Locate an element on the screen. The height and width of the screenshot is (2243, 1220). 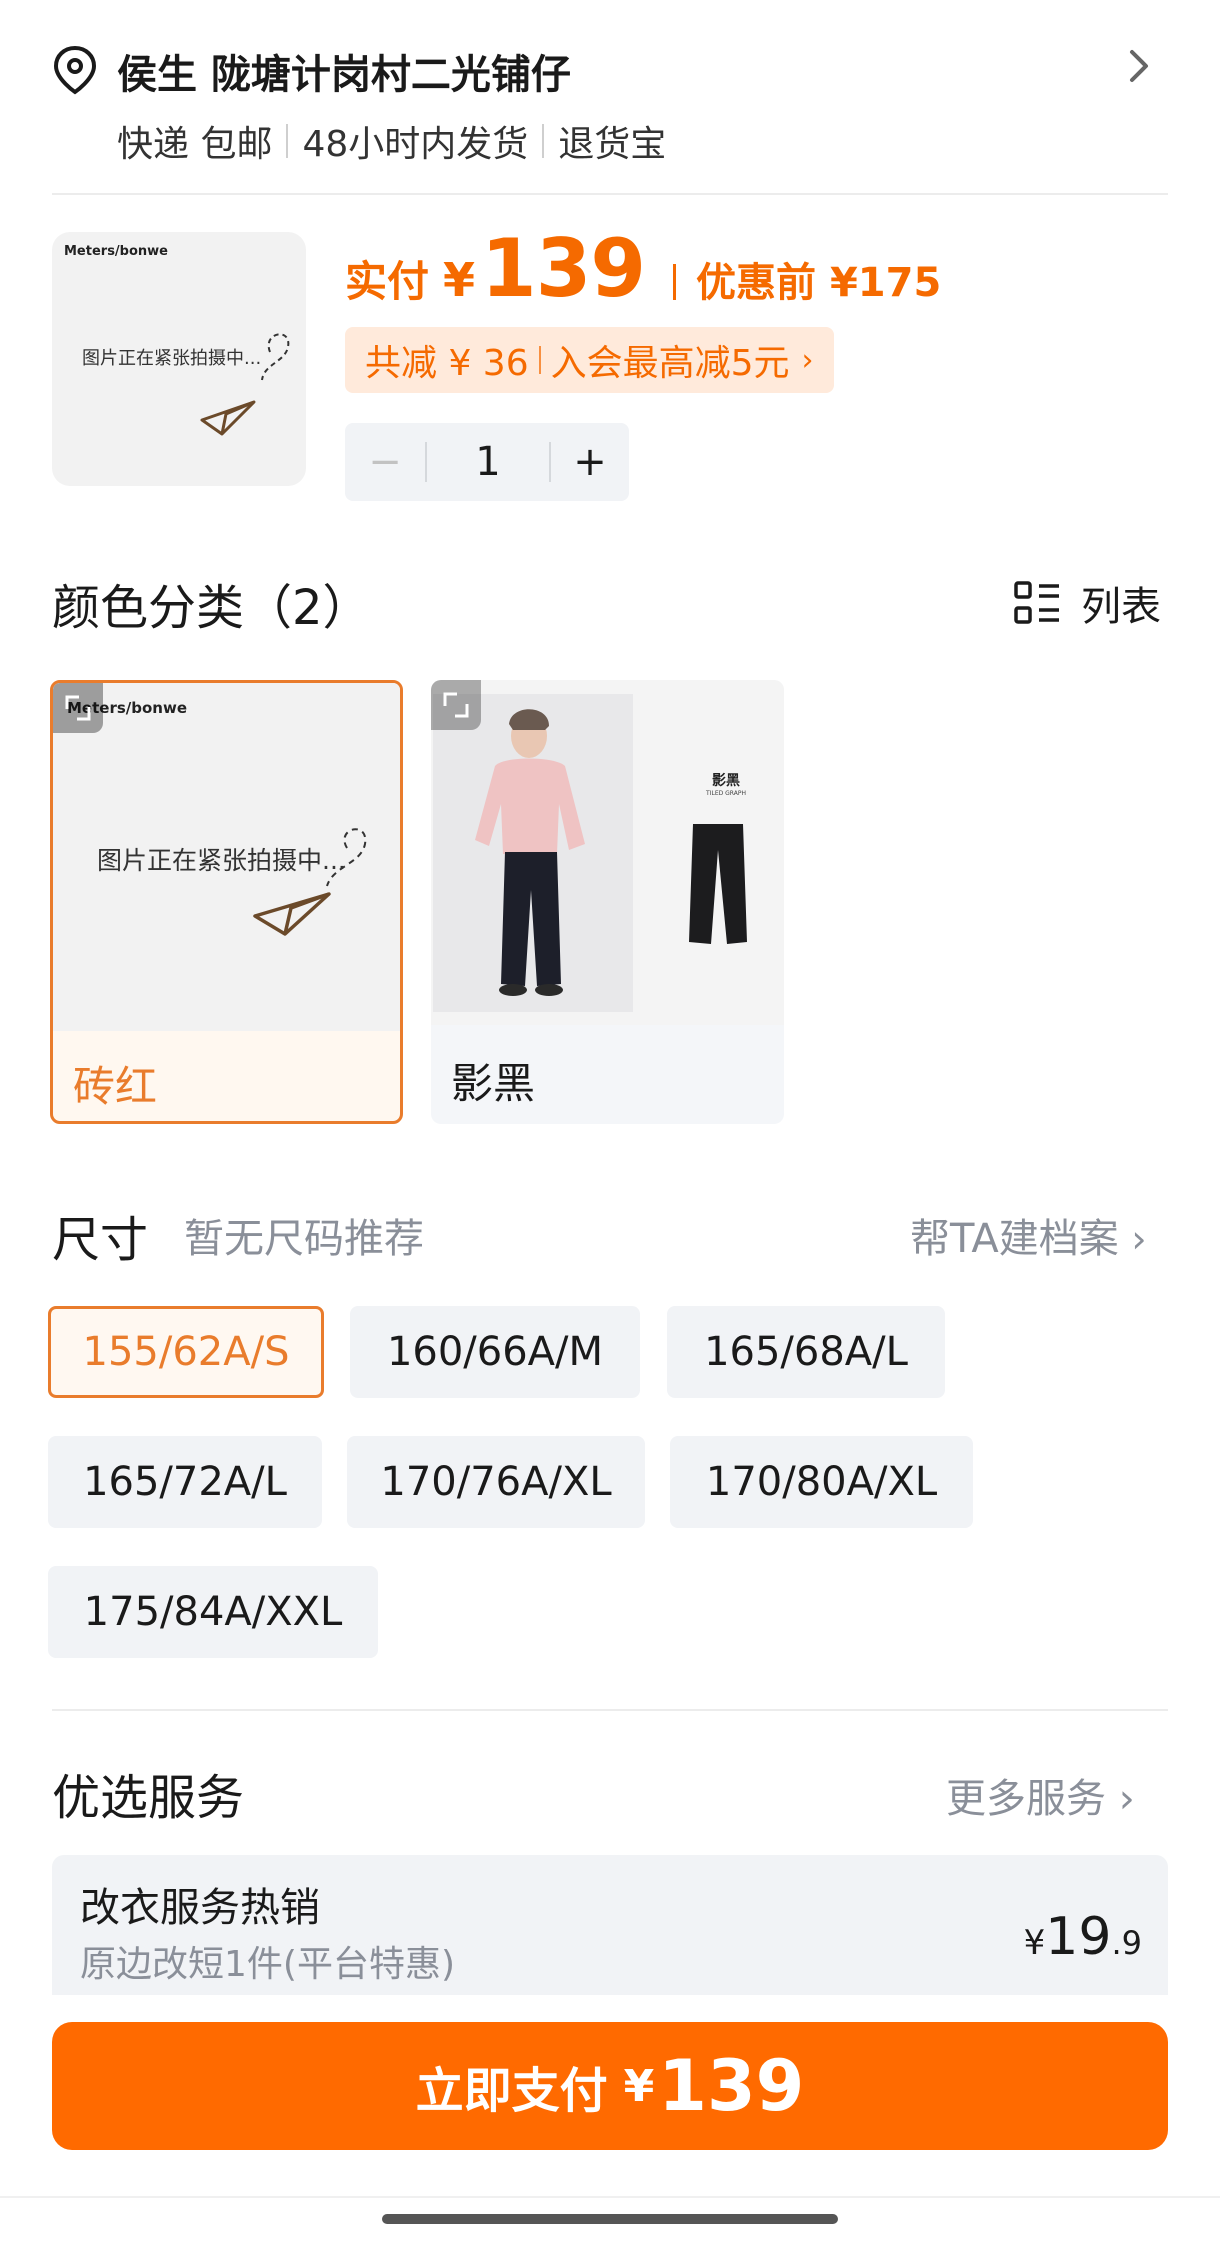
create-profile-label: 帮TA建档案 is located at coordinates (1014, 1239).